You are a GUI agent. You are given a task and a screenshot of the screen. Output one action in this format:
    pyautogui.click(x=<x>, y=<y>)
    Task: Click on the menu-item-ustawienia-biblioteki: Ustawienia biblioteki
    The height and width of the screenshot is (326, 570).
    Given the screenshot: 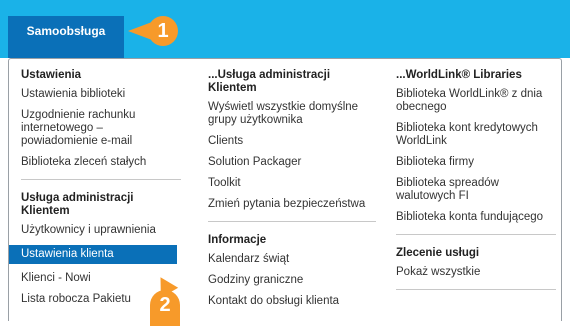 What is the action you would take?
    pyautogui.click(x=101, y=94)
    